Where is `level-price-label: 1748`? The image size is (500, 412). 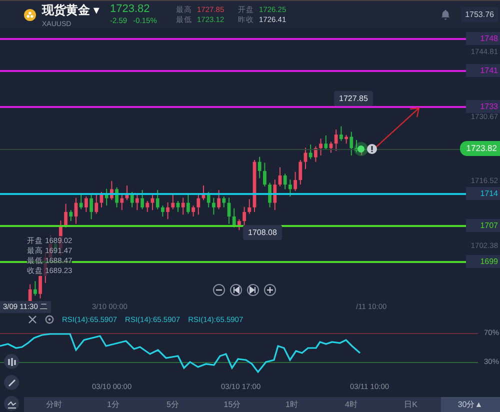 level-price-label: 1748 is located at coordinates (483, 38).